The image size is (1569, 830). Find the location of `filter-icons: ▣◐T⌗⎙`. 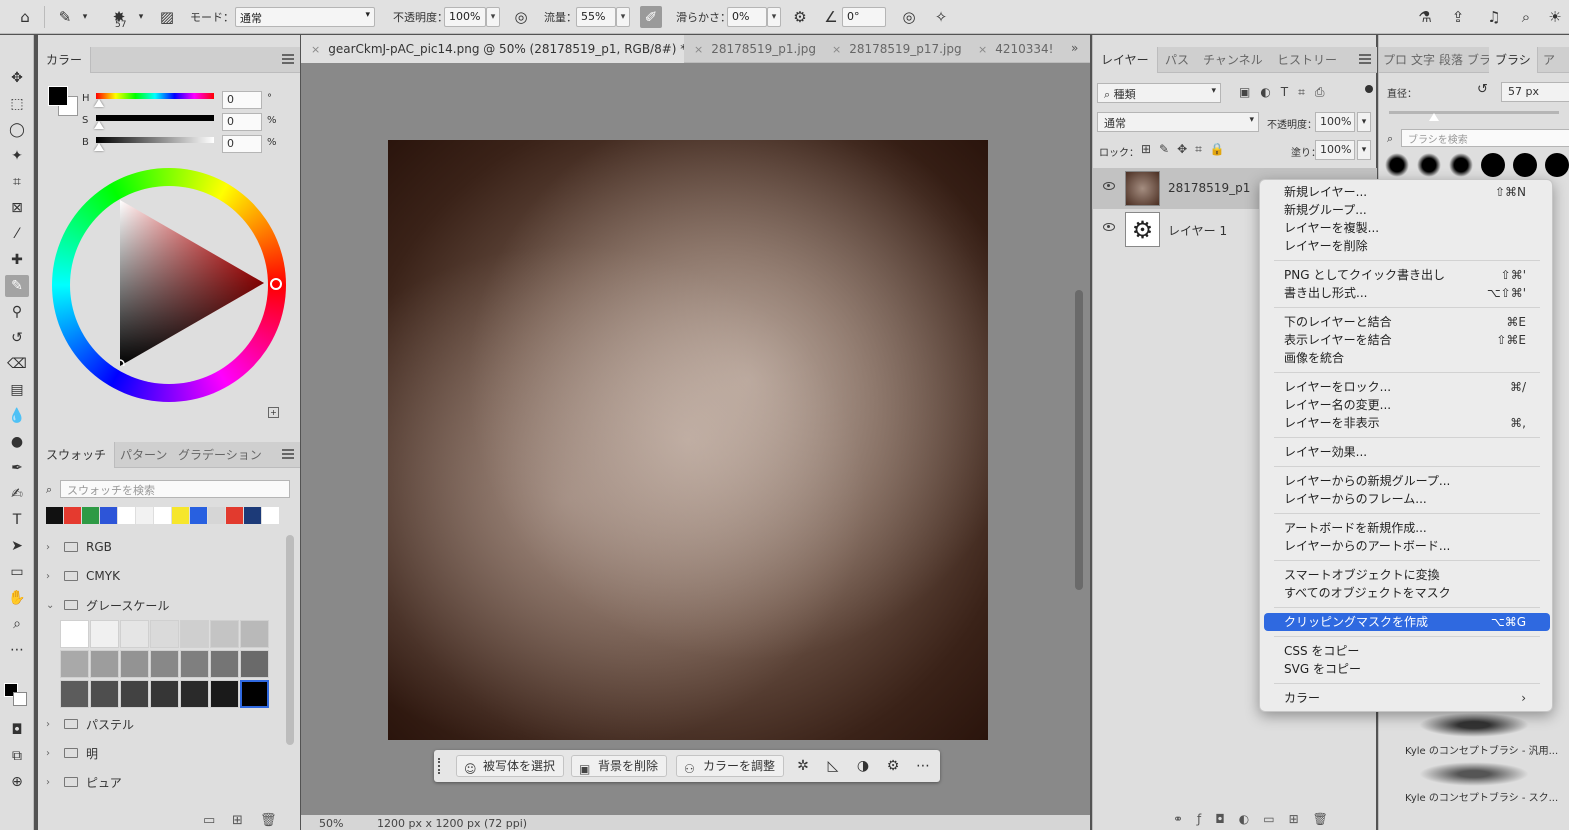

filter-icons: ▣◐T⌗⎙ is located at coordinates (1287, 92).